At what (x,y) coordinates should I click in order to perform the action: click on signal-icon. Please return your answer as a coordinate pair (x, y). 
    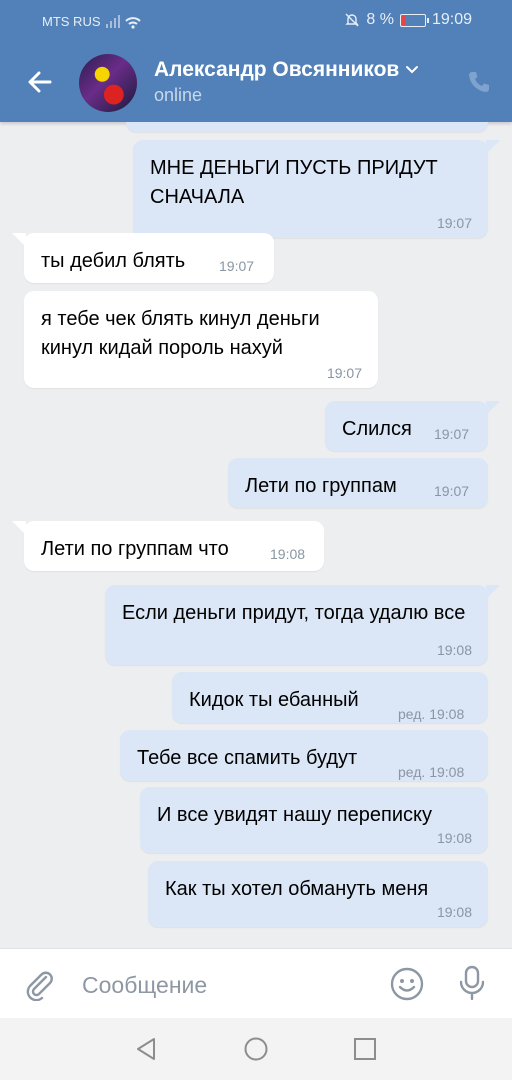
    Looking at the image, I should click on (123, 22).